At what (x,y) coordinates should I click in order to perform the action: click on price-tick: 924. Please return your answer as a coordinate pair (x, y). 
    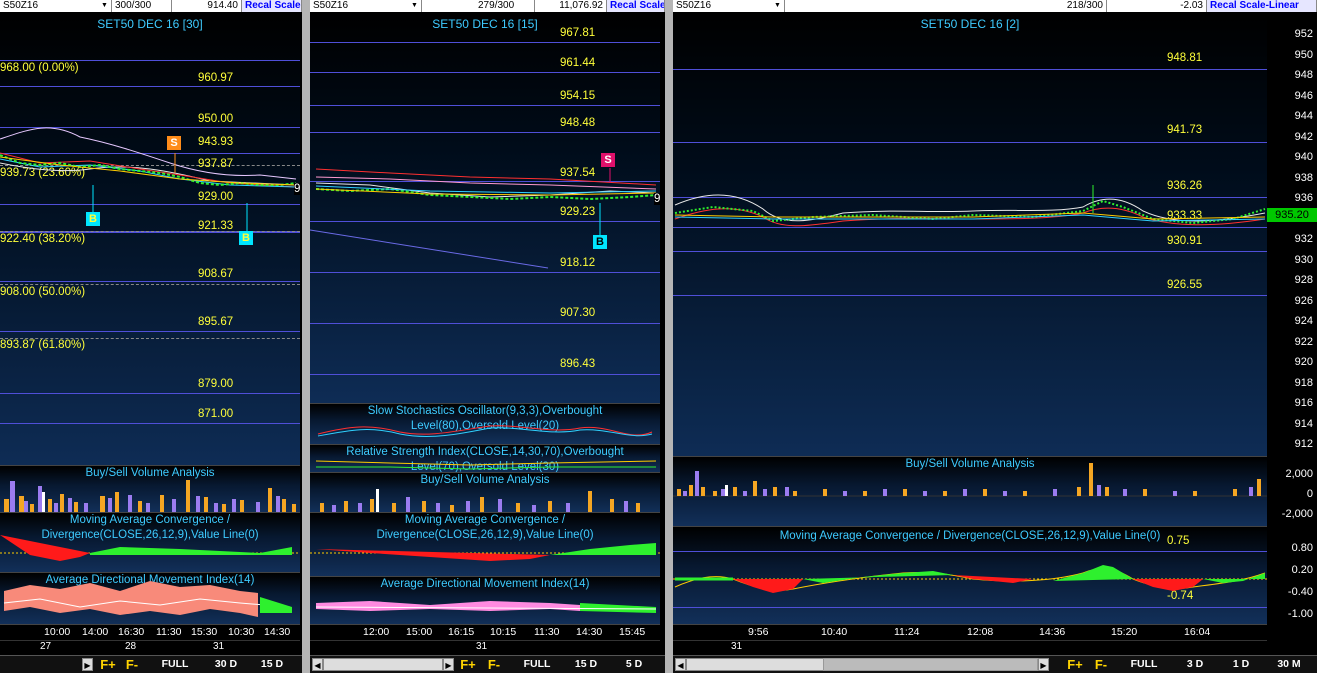
    Looking at the image, I should click on (1303, 321).